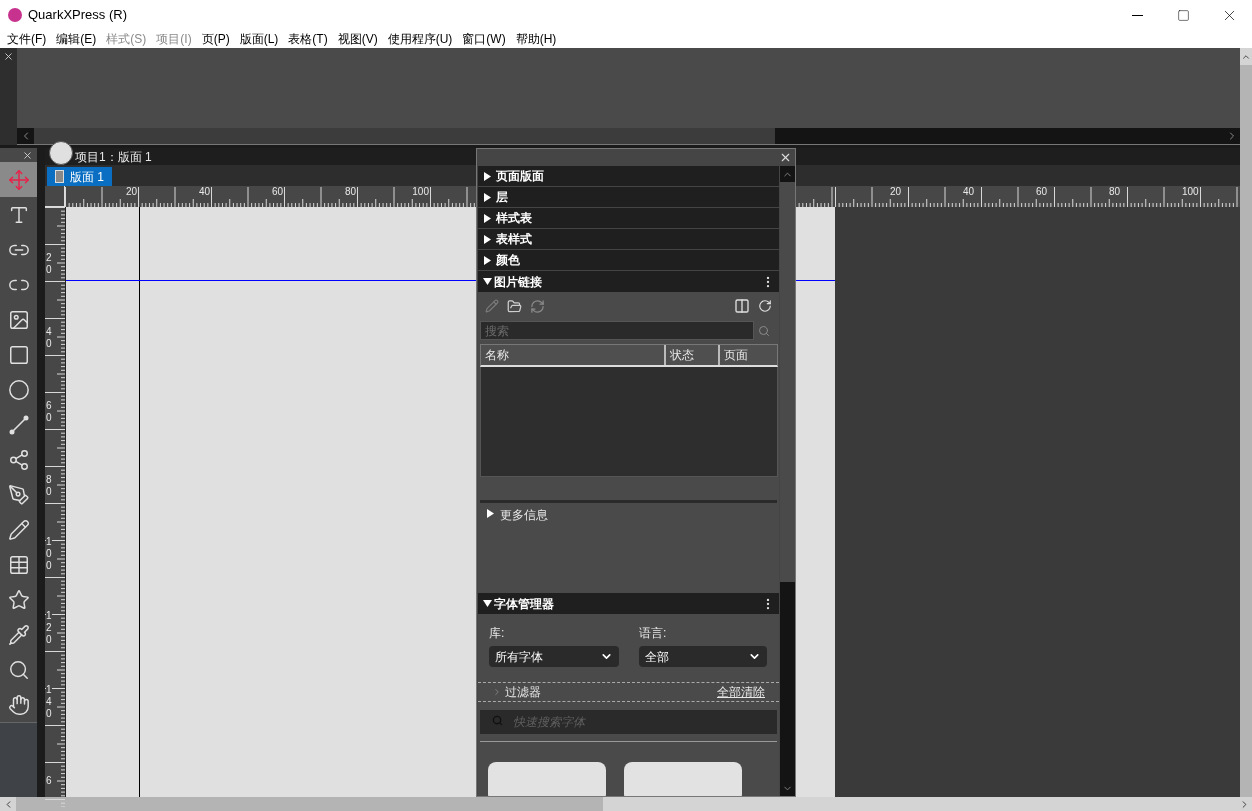  I want to click on pencil-icon, so click(18, 529).